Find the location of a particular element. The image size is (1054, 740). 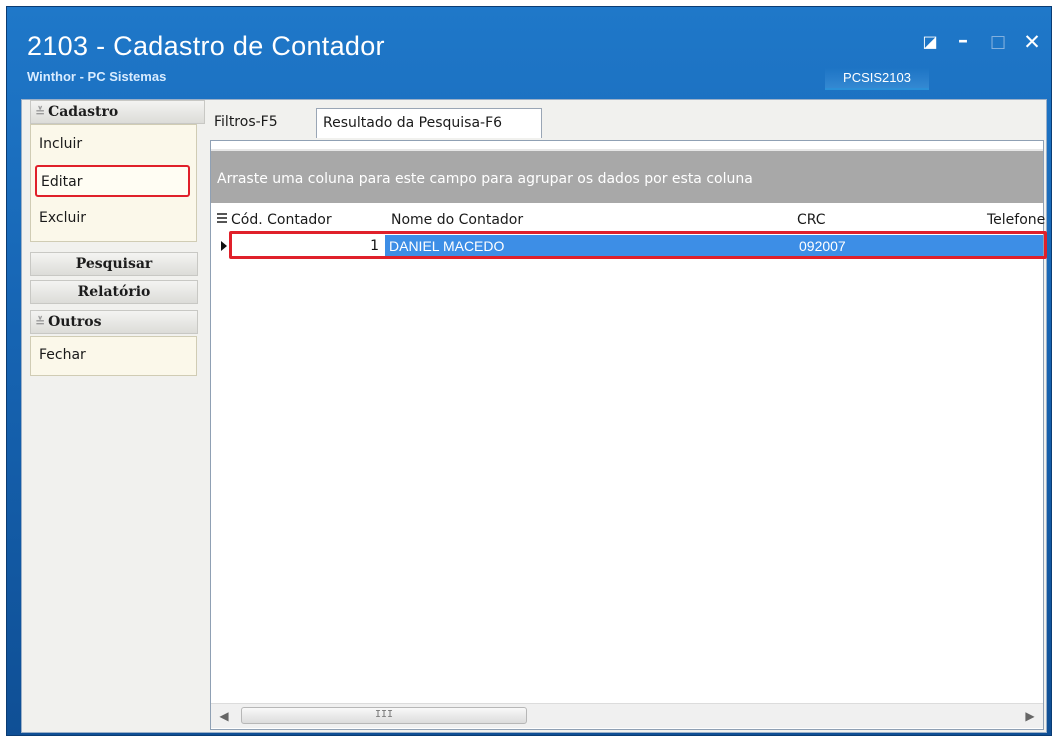

window-title: 2103 - Cadastro de Contador is located at coordinates (206, 46).